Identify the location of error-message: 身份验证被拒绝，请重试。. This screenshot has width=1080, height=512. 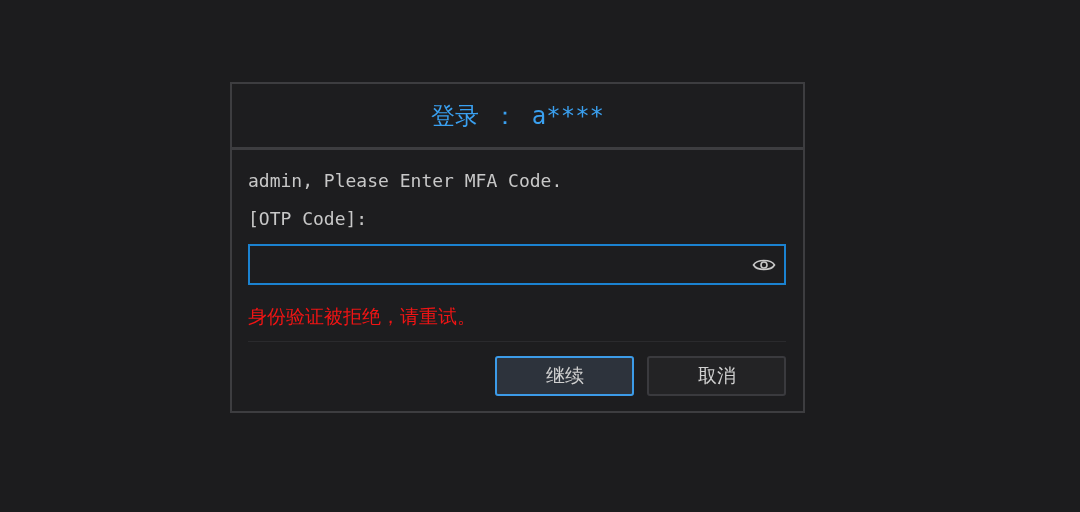
(362, 316).